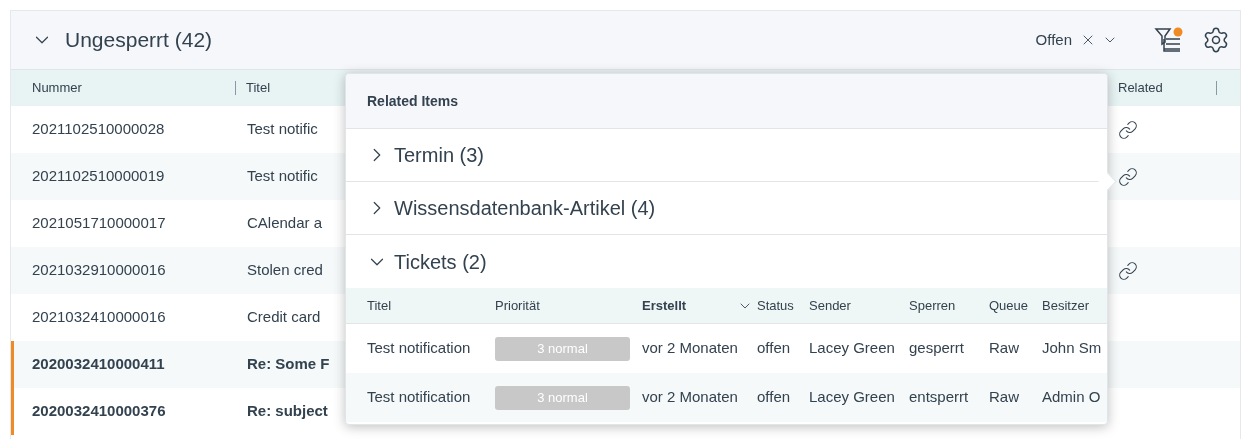 This screenshot has height=439, width=1241. I want to click on ticket-number: 2021032910000016, so click(99, 270).